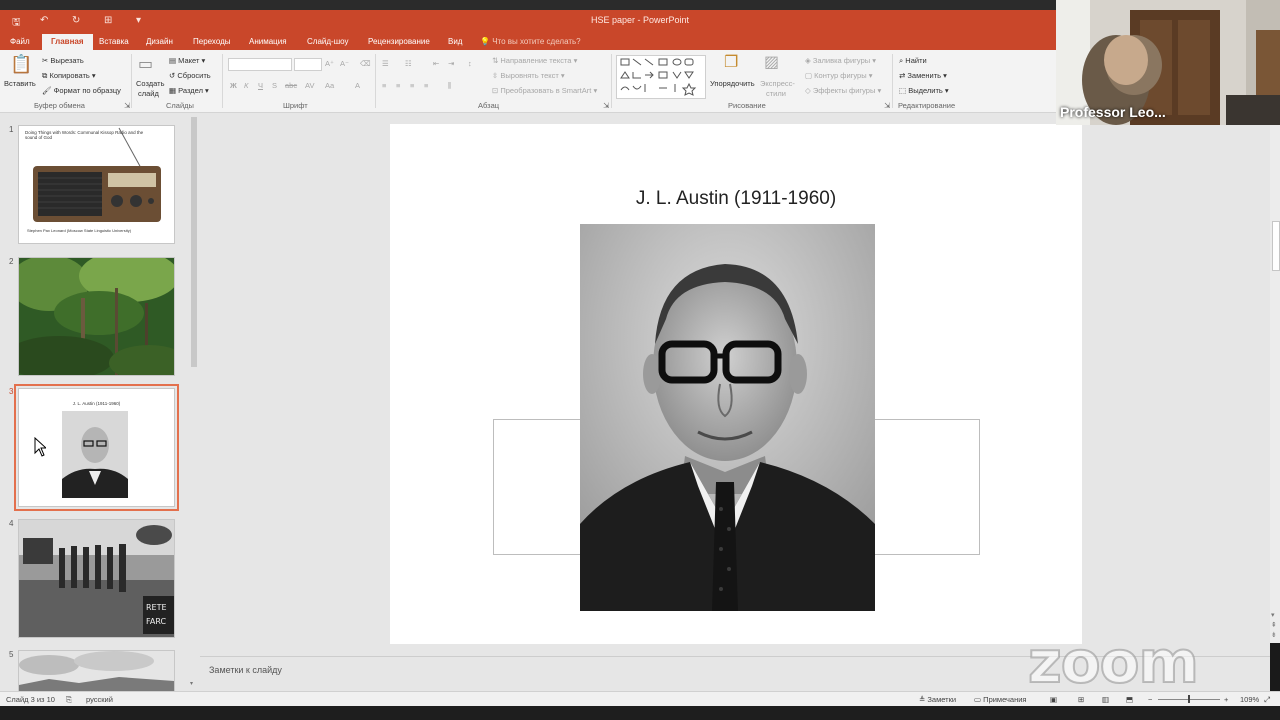 The image size is (1280, 720). I want to click on columns-icon: ⫼, so click(449, 86).